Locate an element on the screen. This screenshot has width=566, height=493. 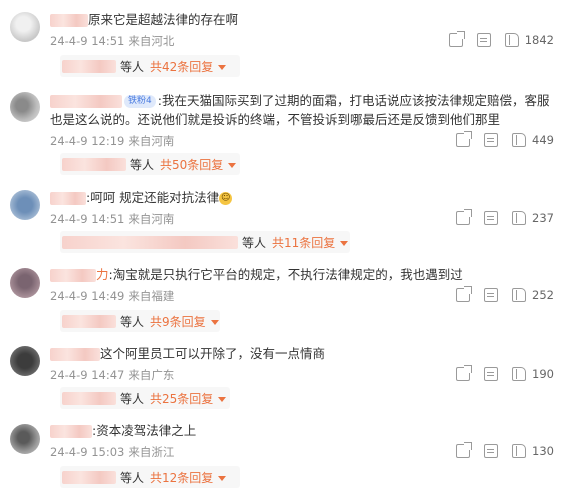
like-button: 130 is located at coordinates (533, 451).